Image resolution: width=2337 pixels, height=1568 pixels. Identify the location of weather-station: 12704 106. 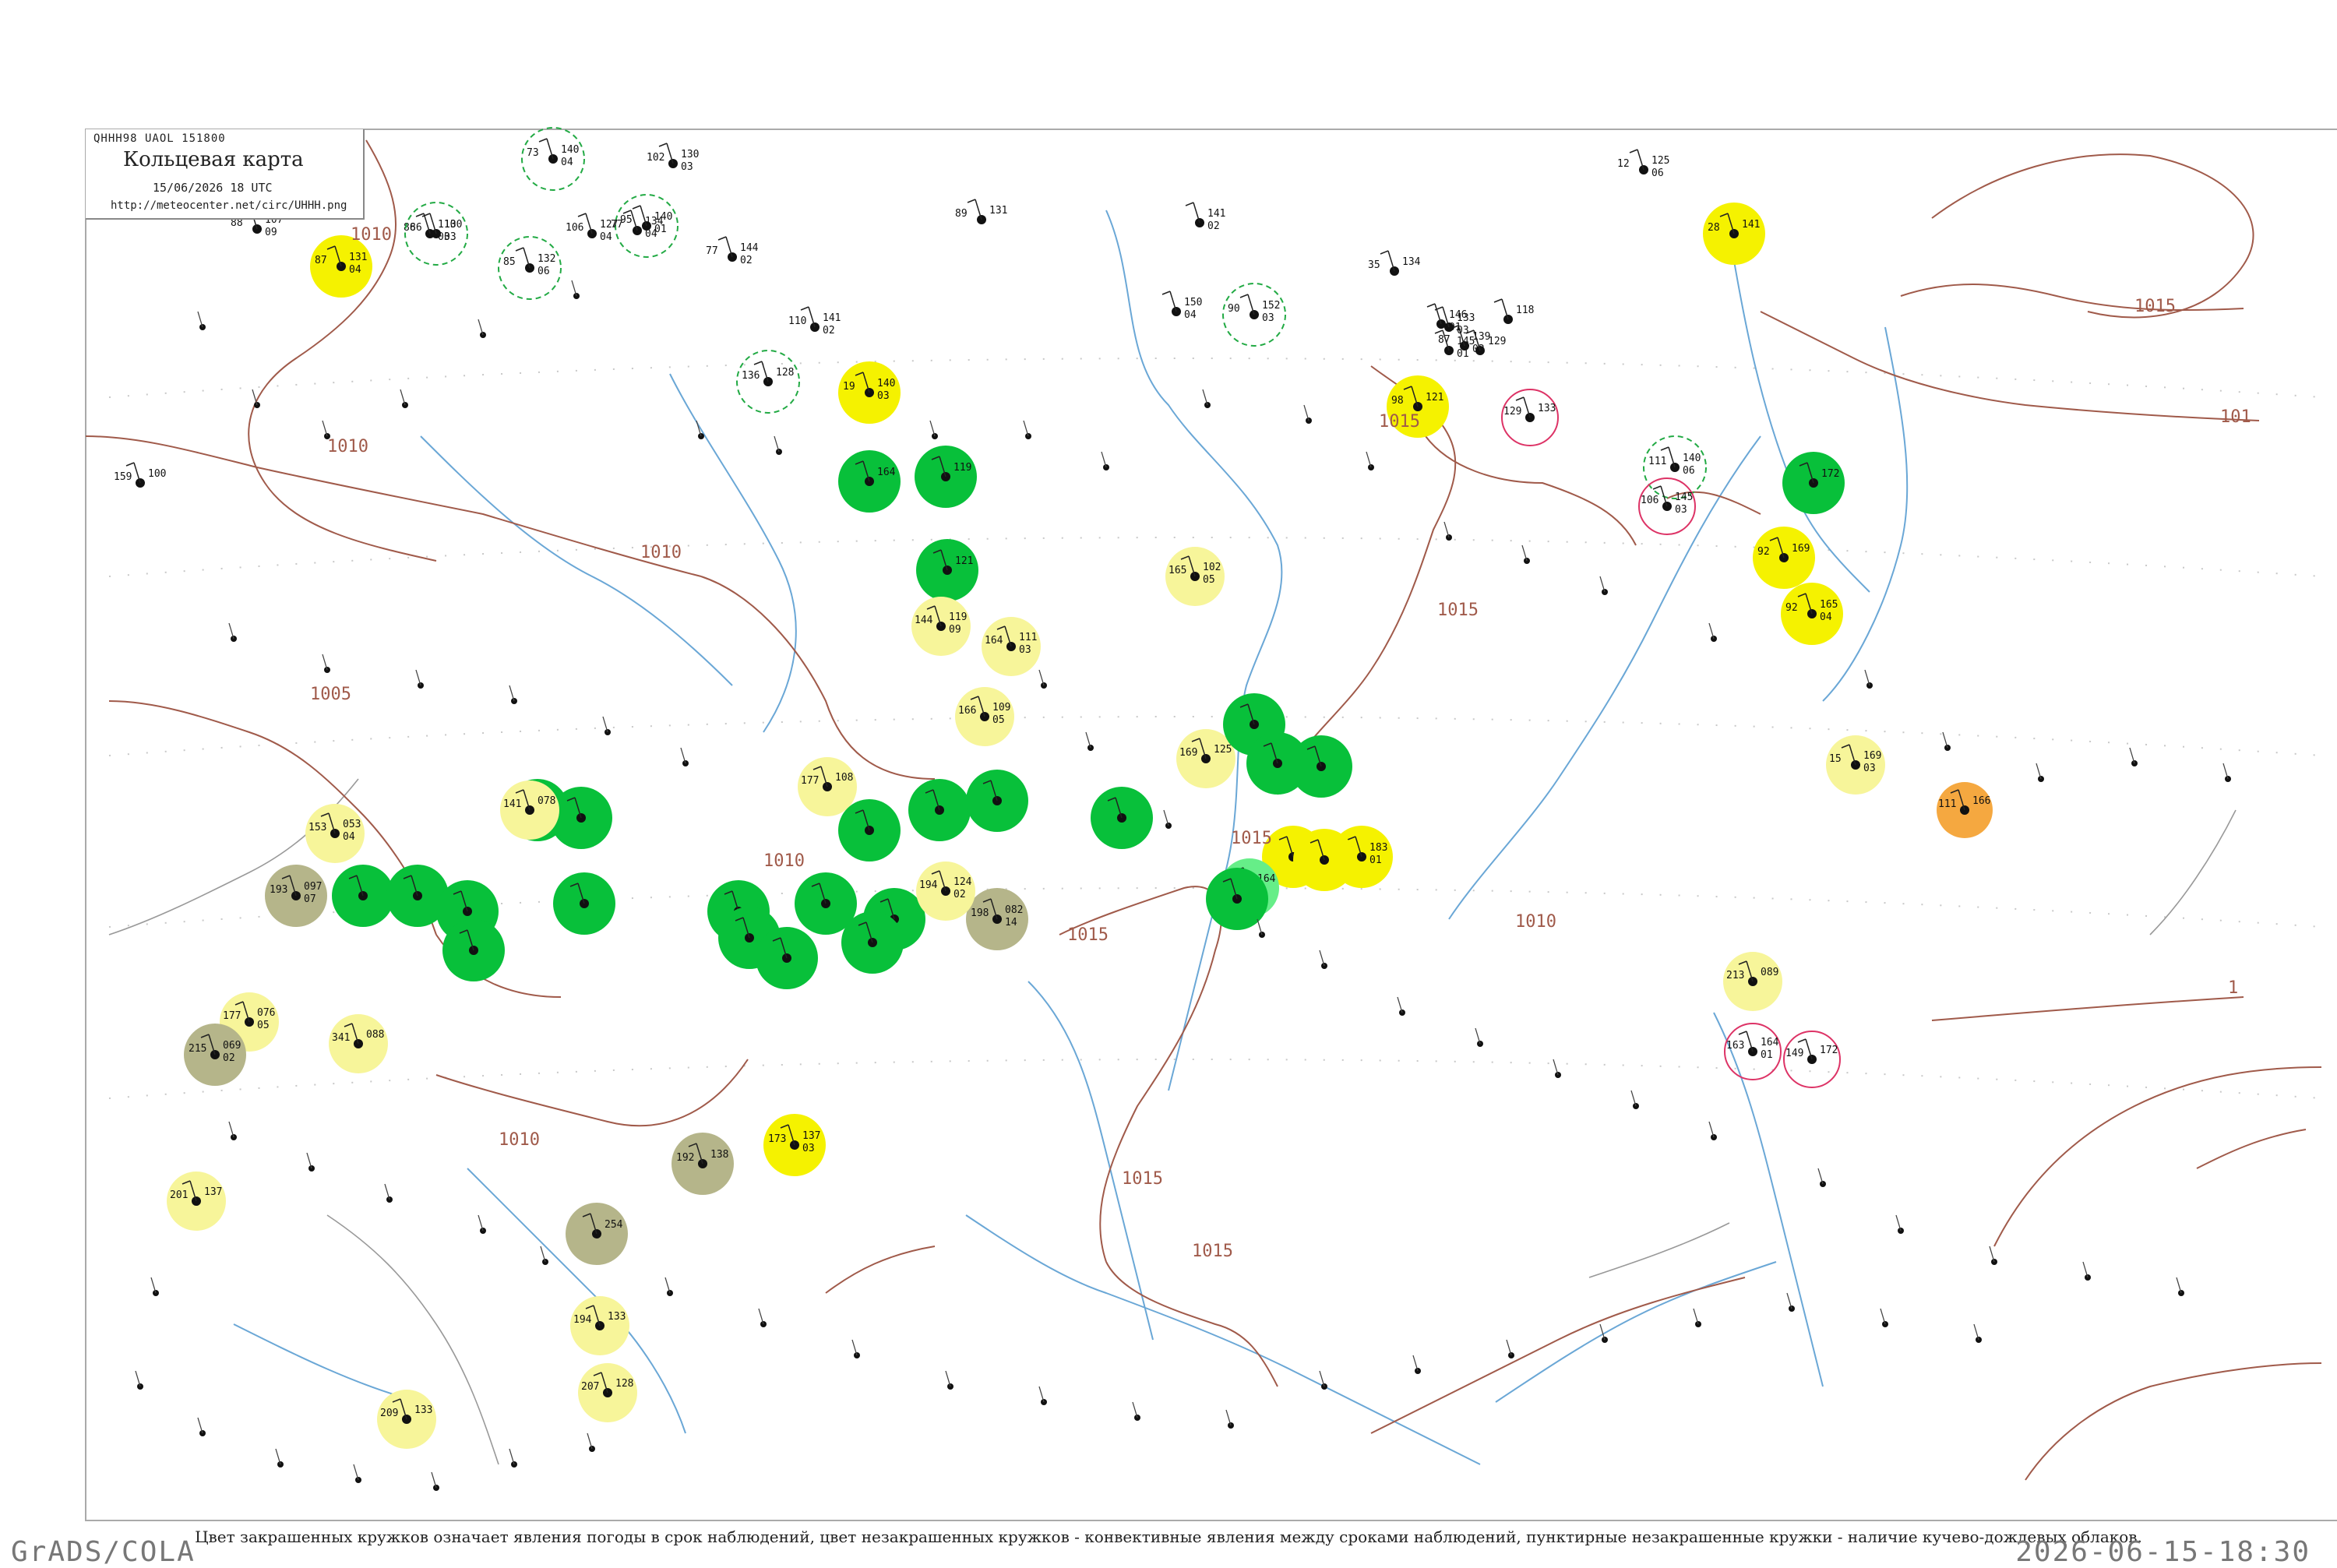
(592, 228).